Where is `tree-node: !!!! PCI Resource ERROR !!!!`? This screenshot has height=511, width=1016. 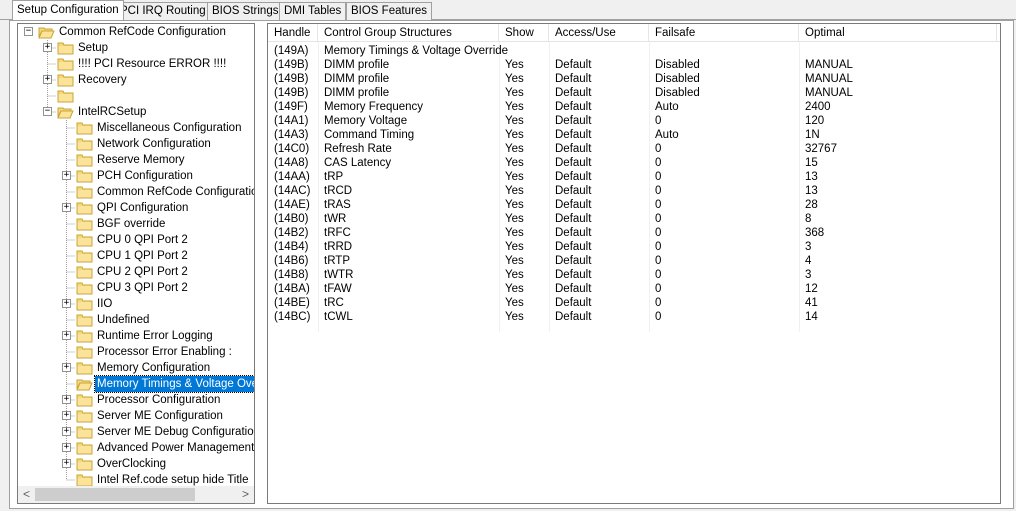
tree-node: !!!! PCI Resource ERROR !!!! is located at coordinates (136, 64).